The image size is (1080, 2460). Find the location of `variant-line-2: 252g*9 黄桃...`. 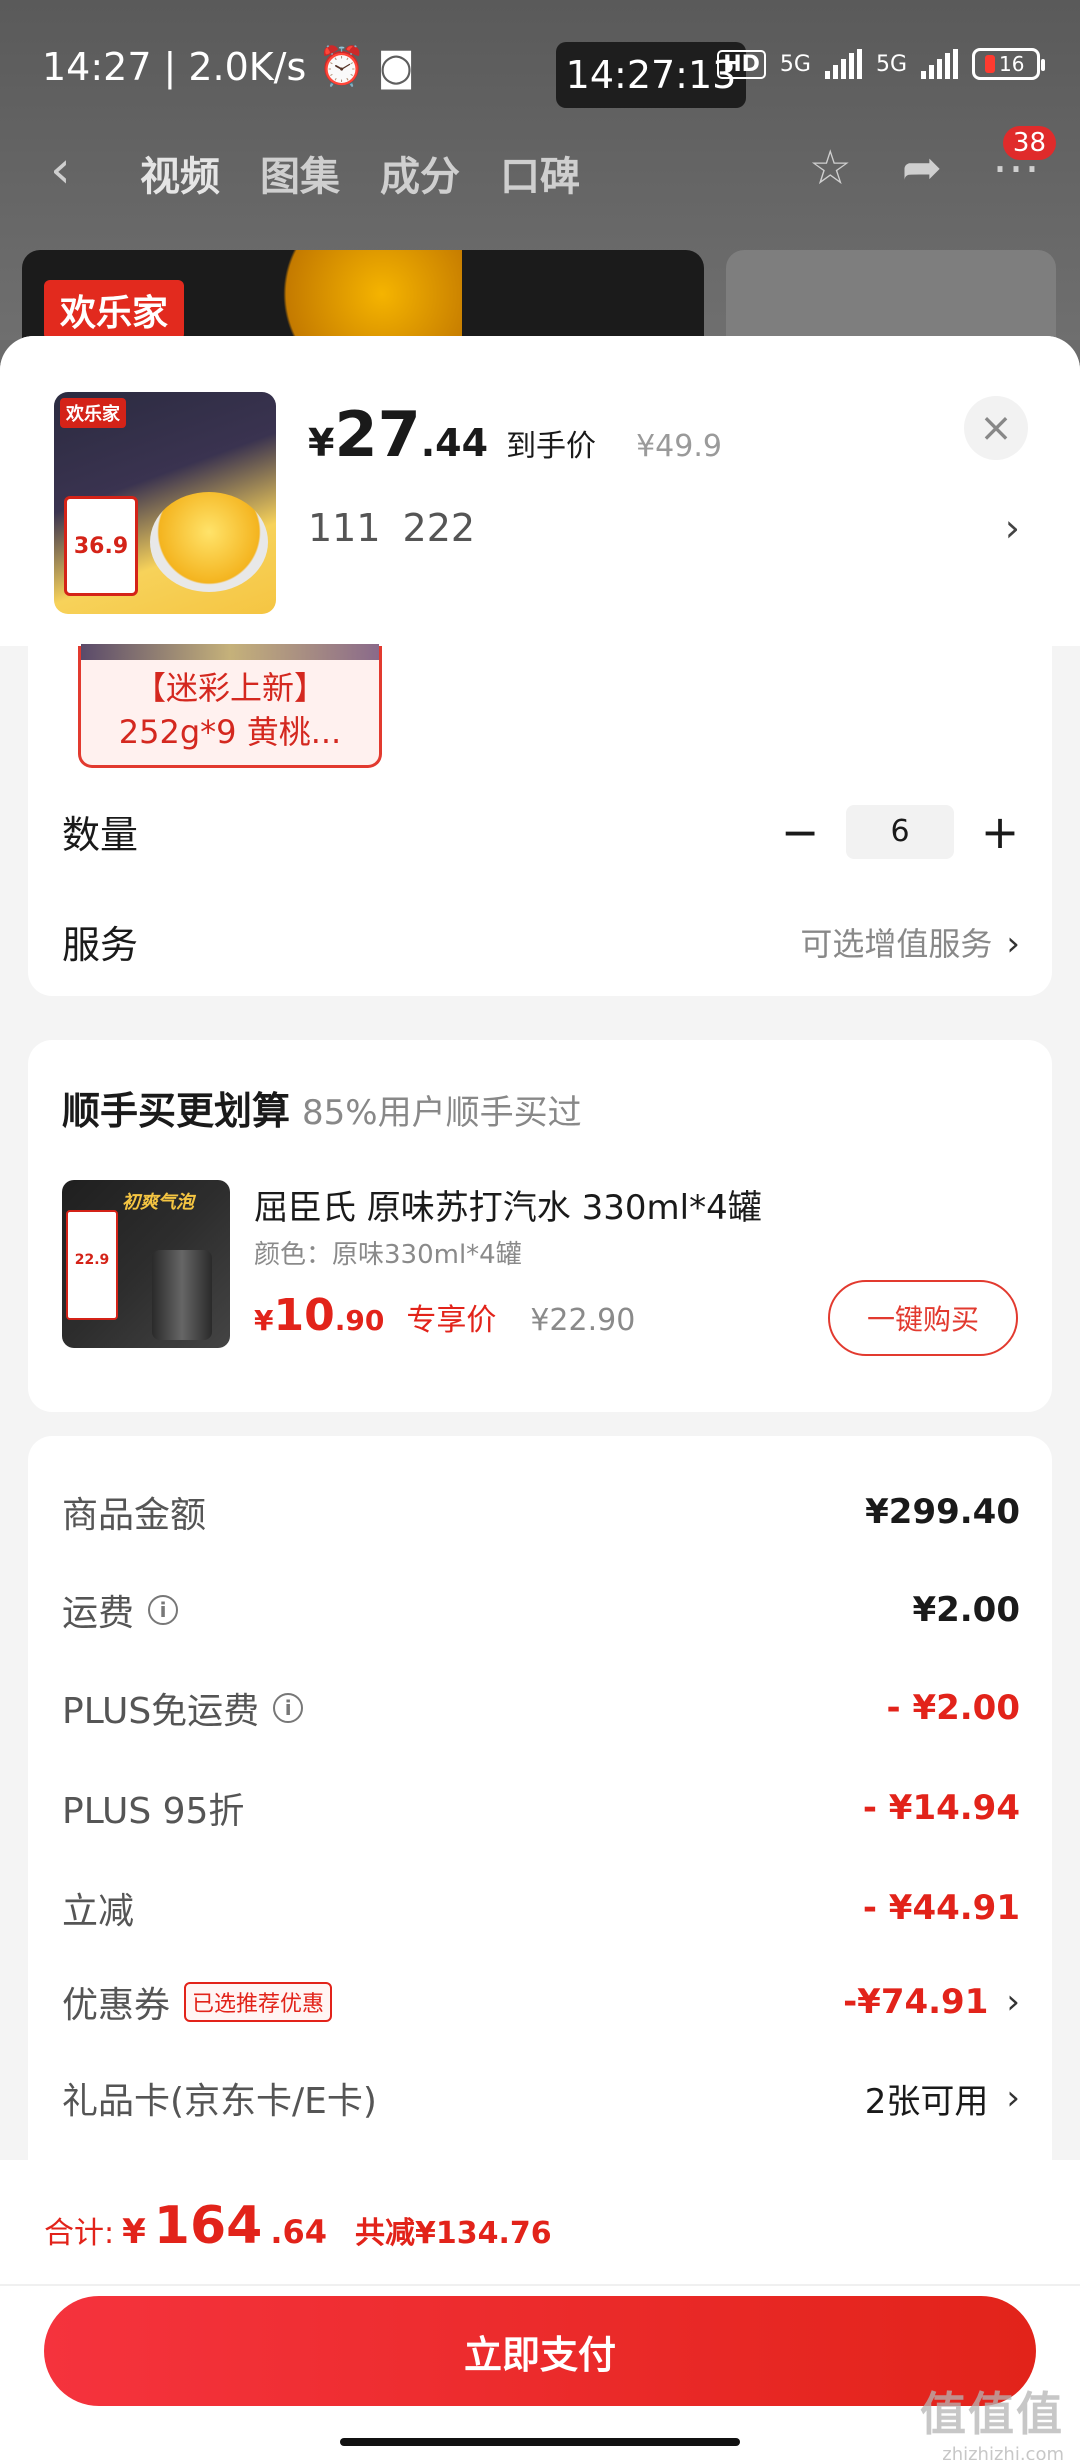

variant-line-2: 252g*9 黄桃... is located at coordinates (230, 732).